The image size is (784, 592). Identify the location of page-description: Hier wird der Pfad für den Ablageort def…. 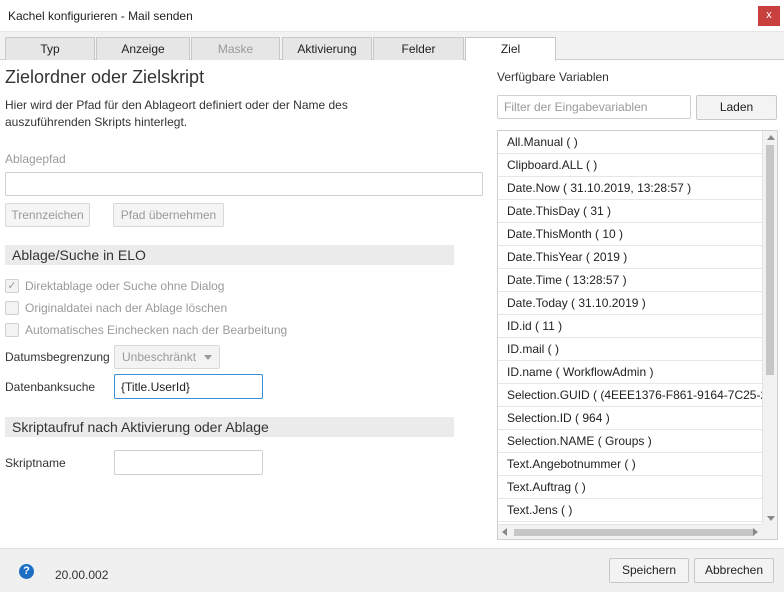
(176, 113).